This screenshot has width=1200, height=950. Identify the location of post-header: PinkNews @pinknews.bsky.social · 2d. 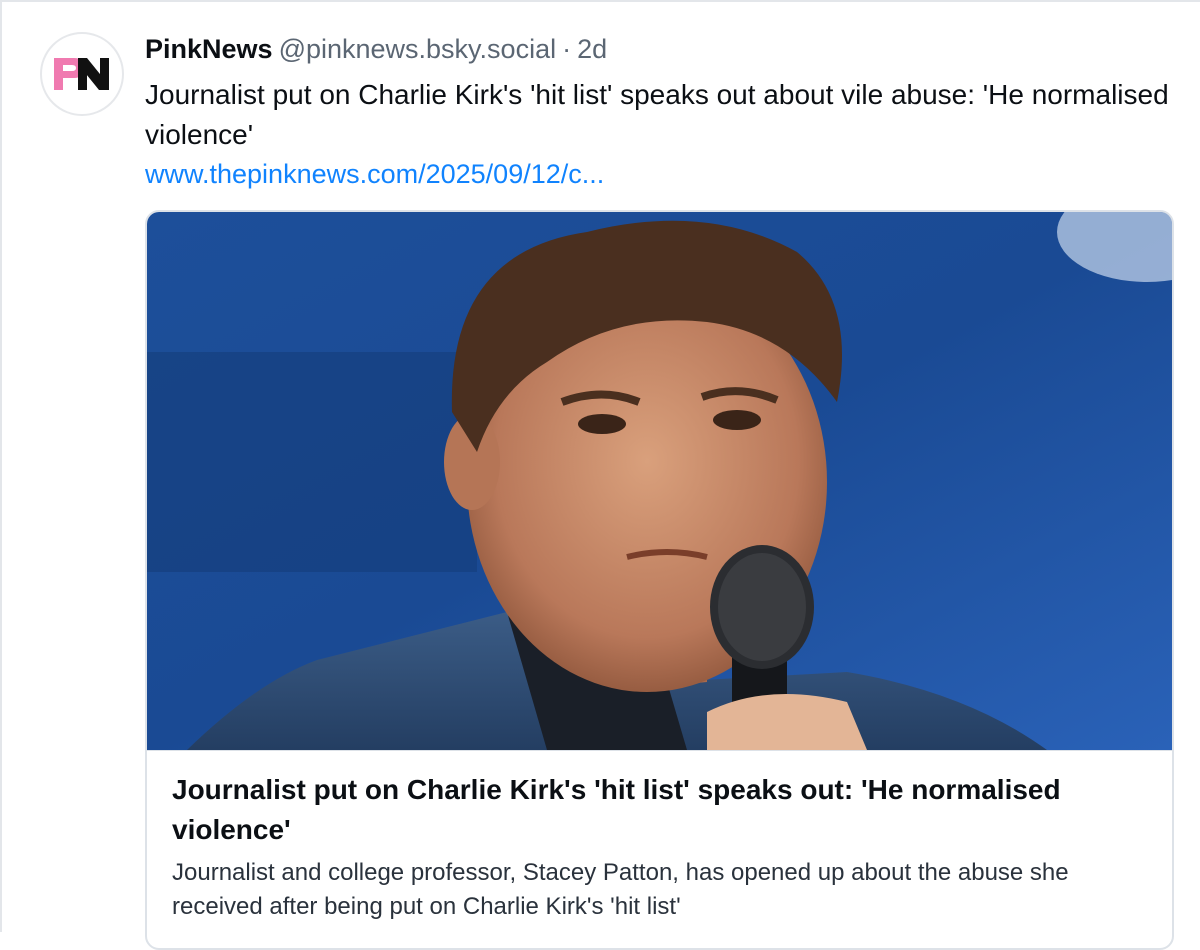
(376, 49).